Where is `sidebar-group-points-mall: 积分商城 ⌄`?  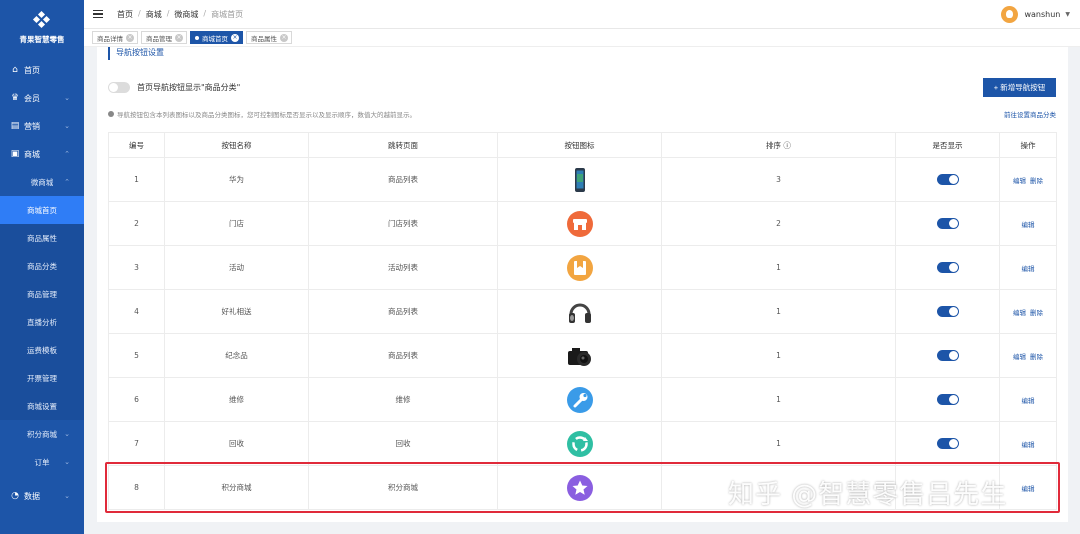
sidebar-group-points-mall: 积分商城 ⌄ is located at coordinates (42, 434).